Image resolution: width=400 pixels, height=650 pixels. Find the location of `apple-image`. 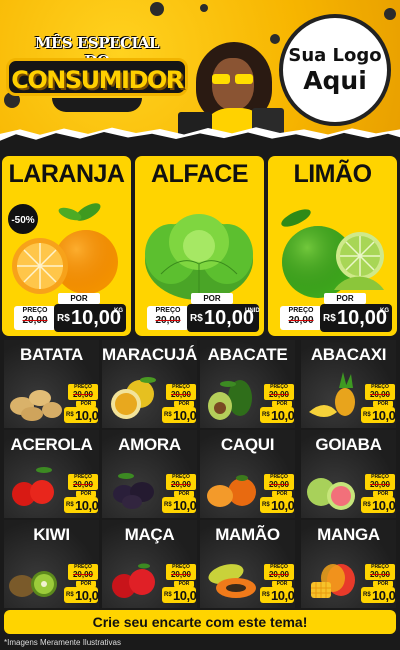

apple-image is located at coordinates (133, 580).